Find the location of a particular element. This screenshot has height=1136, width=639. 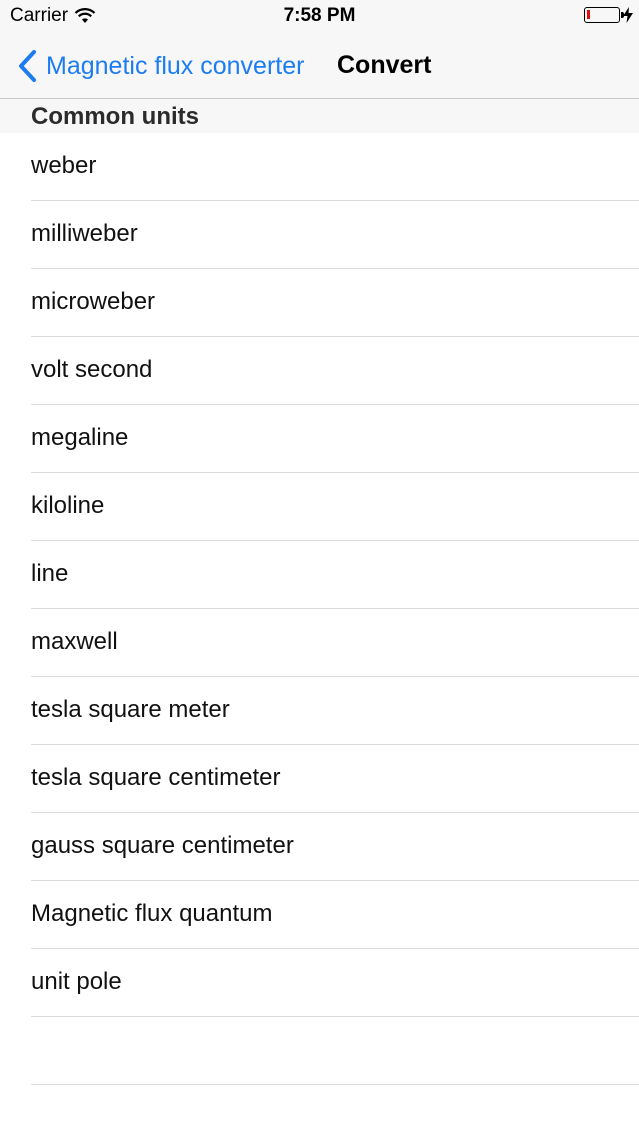

list-item: tesla square meter is located at coordinates (319, 711).